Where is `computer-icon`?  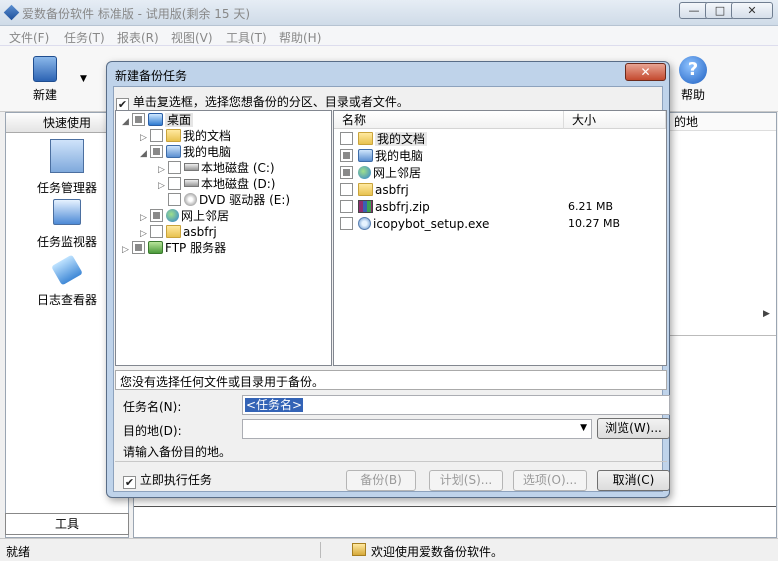 computer-icon is located at coordinates (365, 155).